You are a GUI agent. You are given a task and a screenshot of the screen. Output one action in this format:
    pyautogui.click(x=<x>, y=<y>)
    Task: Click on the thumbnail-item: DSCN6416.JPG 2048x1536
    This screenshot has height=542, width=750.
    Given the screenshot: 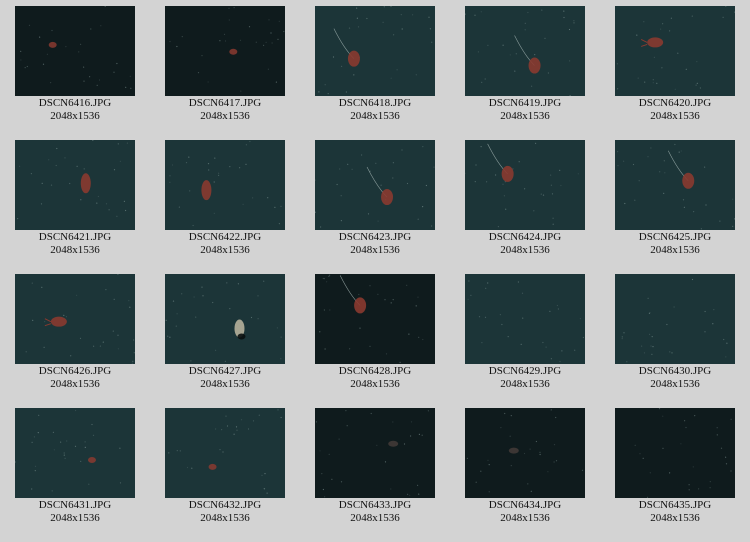 What is the action you would take?
    pyautogui.click(x=75, y=64)
    